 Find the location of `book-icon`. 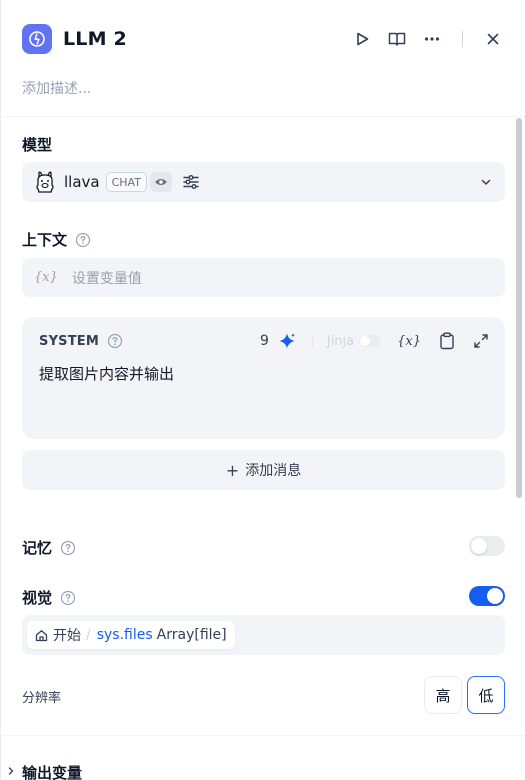

book-icon is located at coordinates (397, 39).